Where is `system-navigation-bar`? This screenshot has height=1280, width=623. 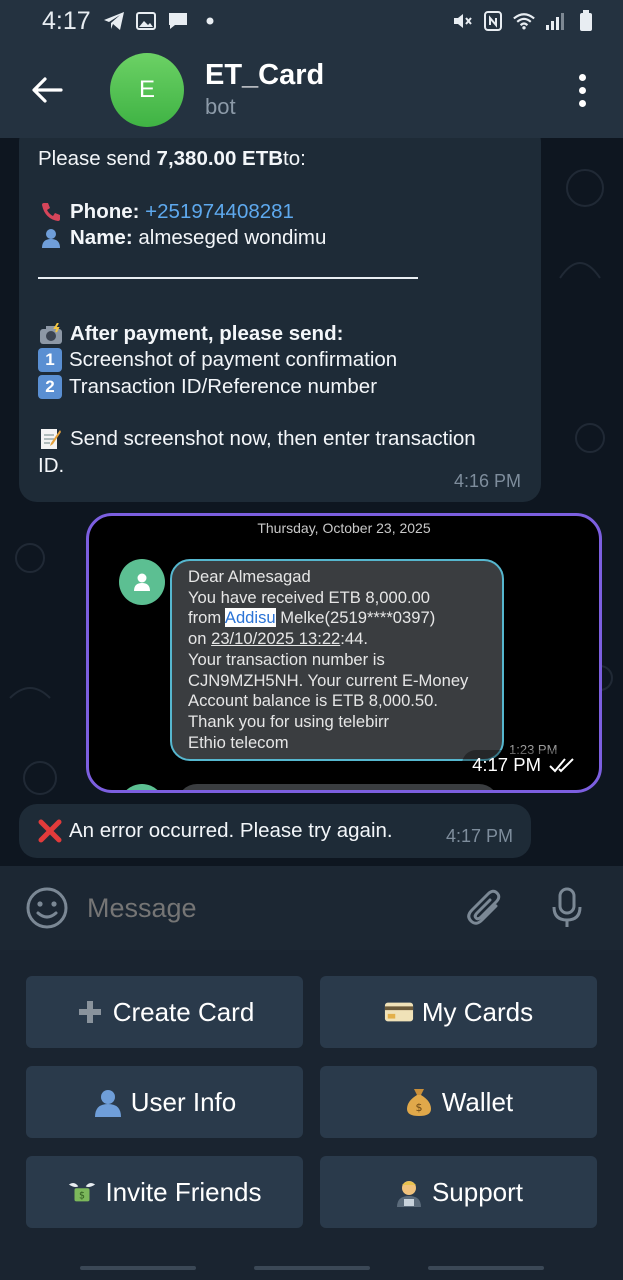 system-navigation-bar is located at coordinates (311, 1268).